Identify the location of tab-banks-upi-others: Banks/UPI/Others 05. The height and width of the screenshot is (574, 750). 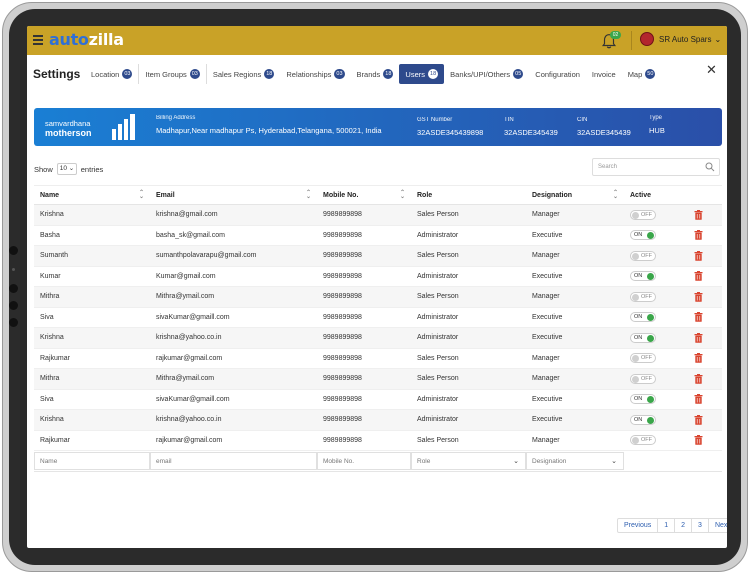
(486, 74).